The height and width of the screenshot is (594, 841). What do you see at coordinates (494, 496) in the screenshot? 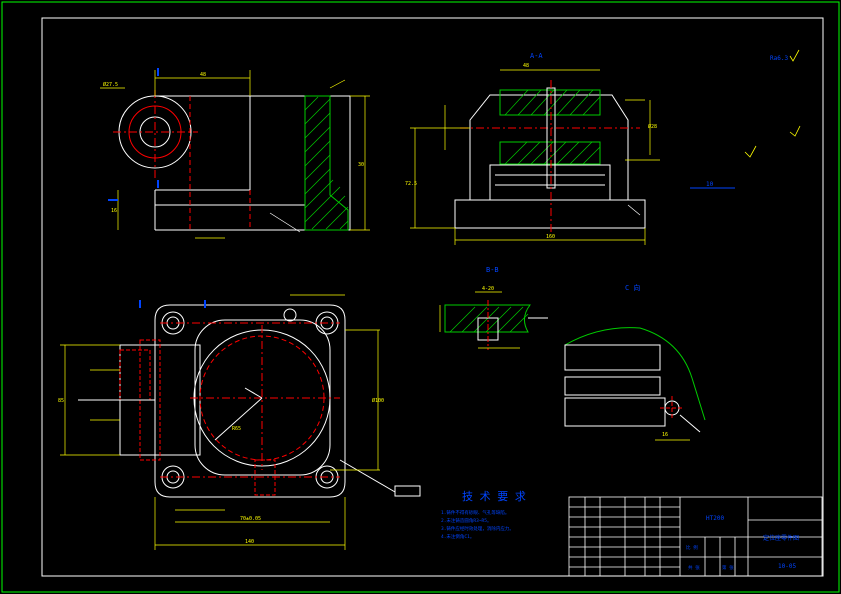
I see `tech-req-title: 技 术 要 求` at bounding box center [494, 496].